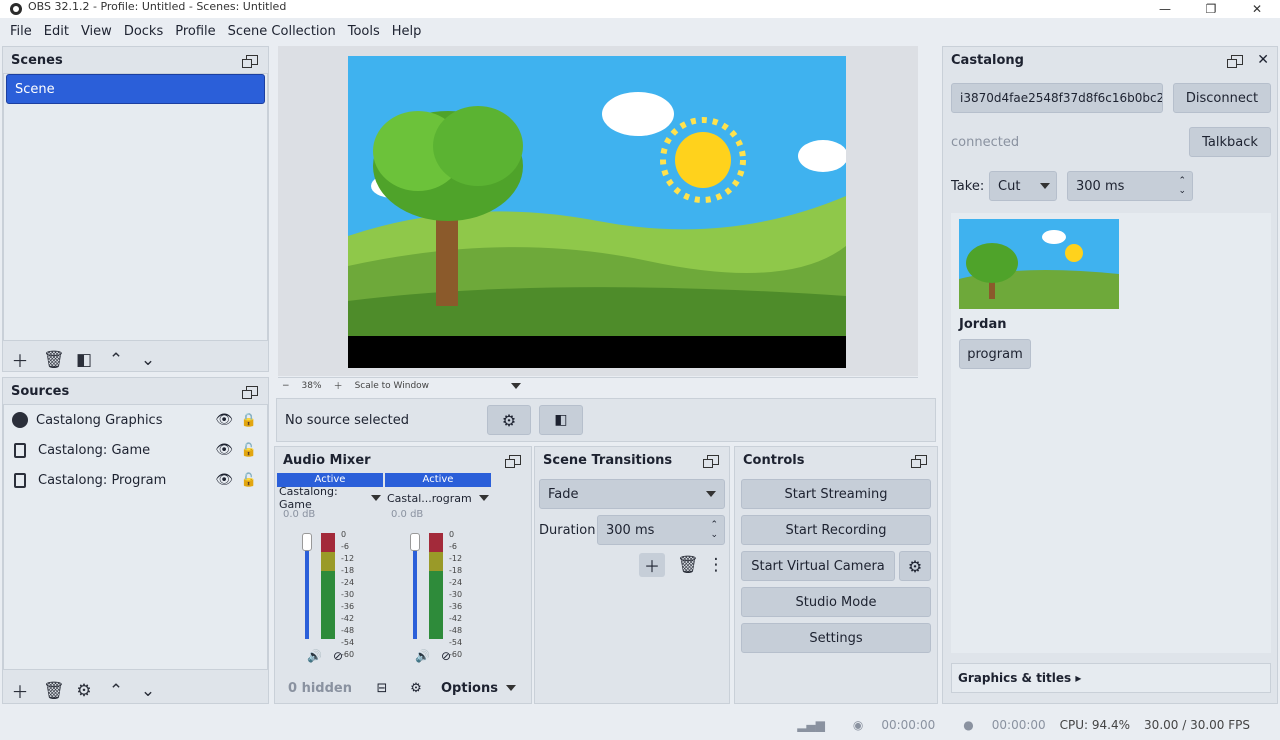 The width and height of the screenshot is (1280, 740). What do you see at coordinates (282, 31) in the screenshot?
I see `menu-scene-collection: Scene Collection` at bounding box center [282, 31].